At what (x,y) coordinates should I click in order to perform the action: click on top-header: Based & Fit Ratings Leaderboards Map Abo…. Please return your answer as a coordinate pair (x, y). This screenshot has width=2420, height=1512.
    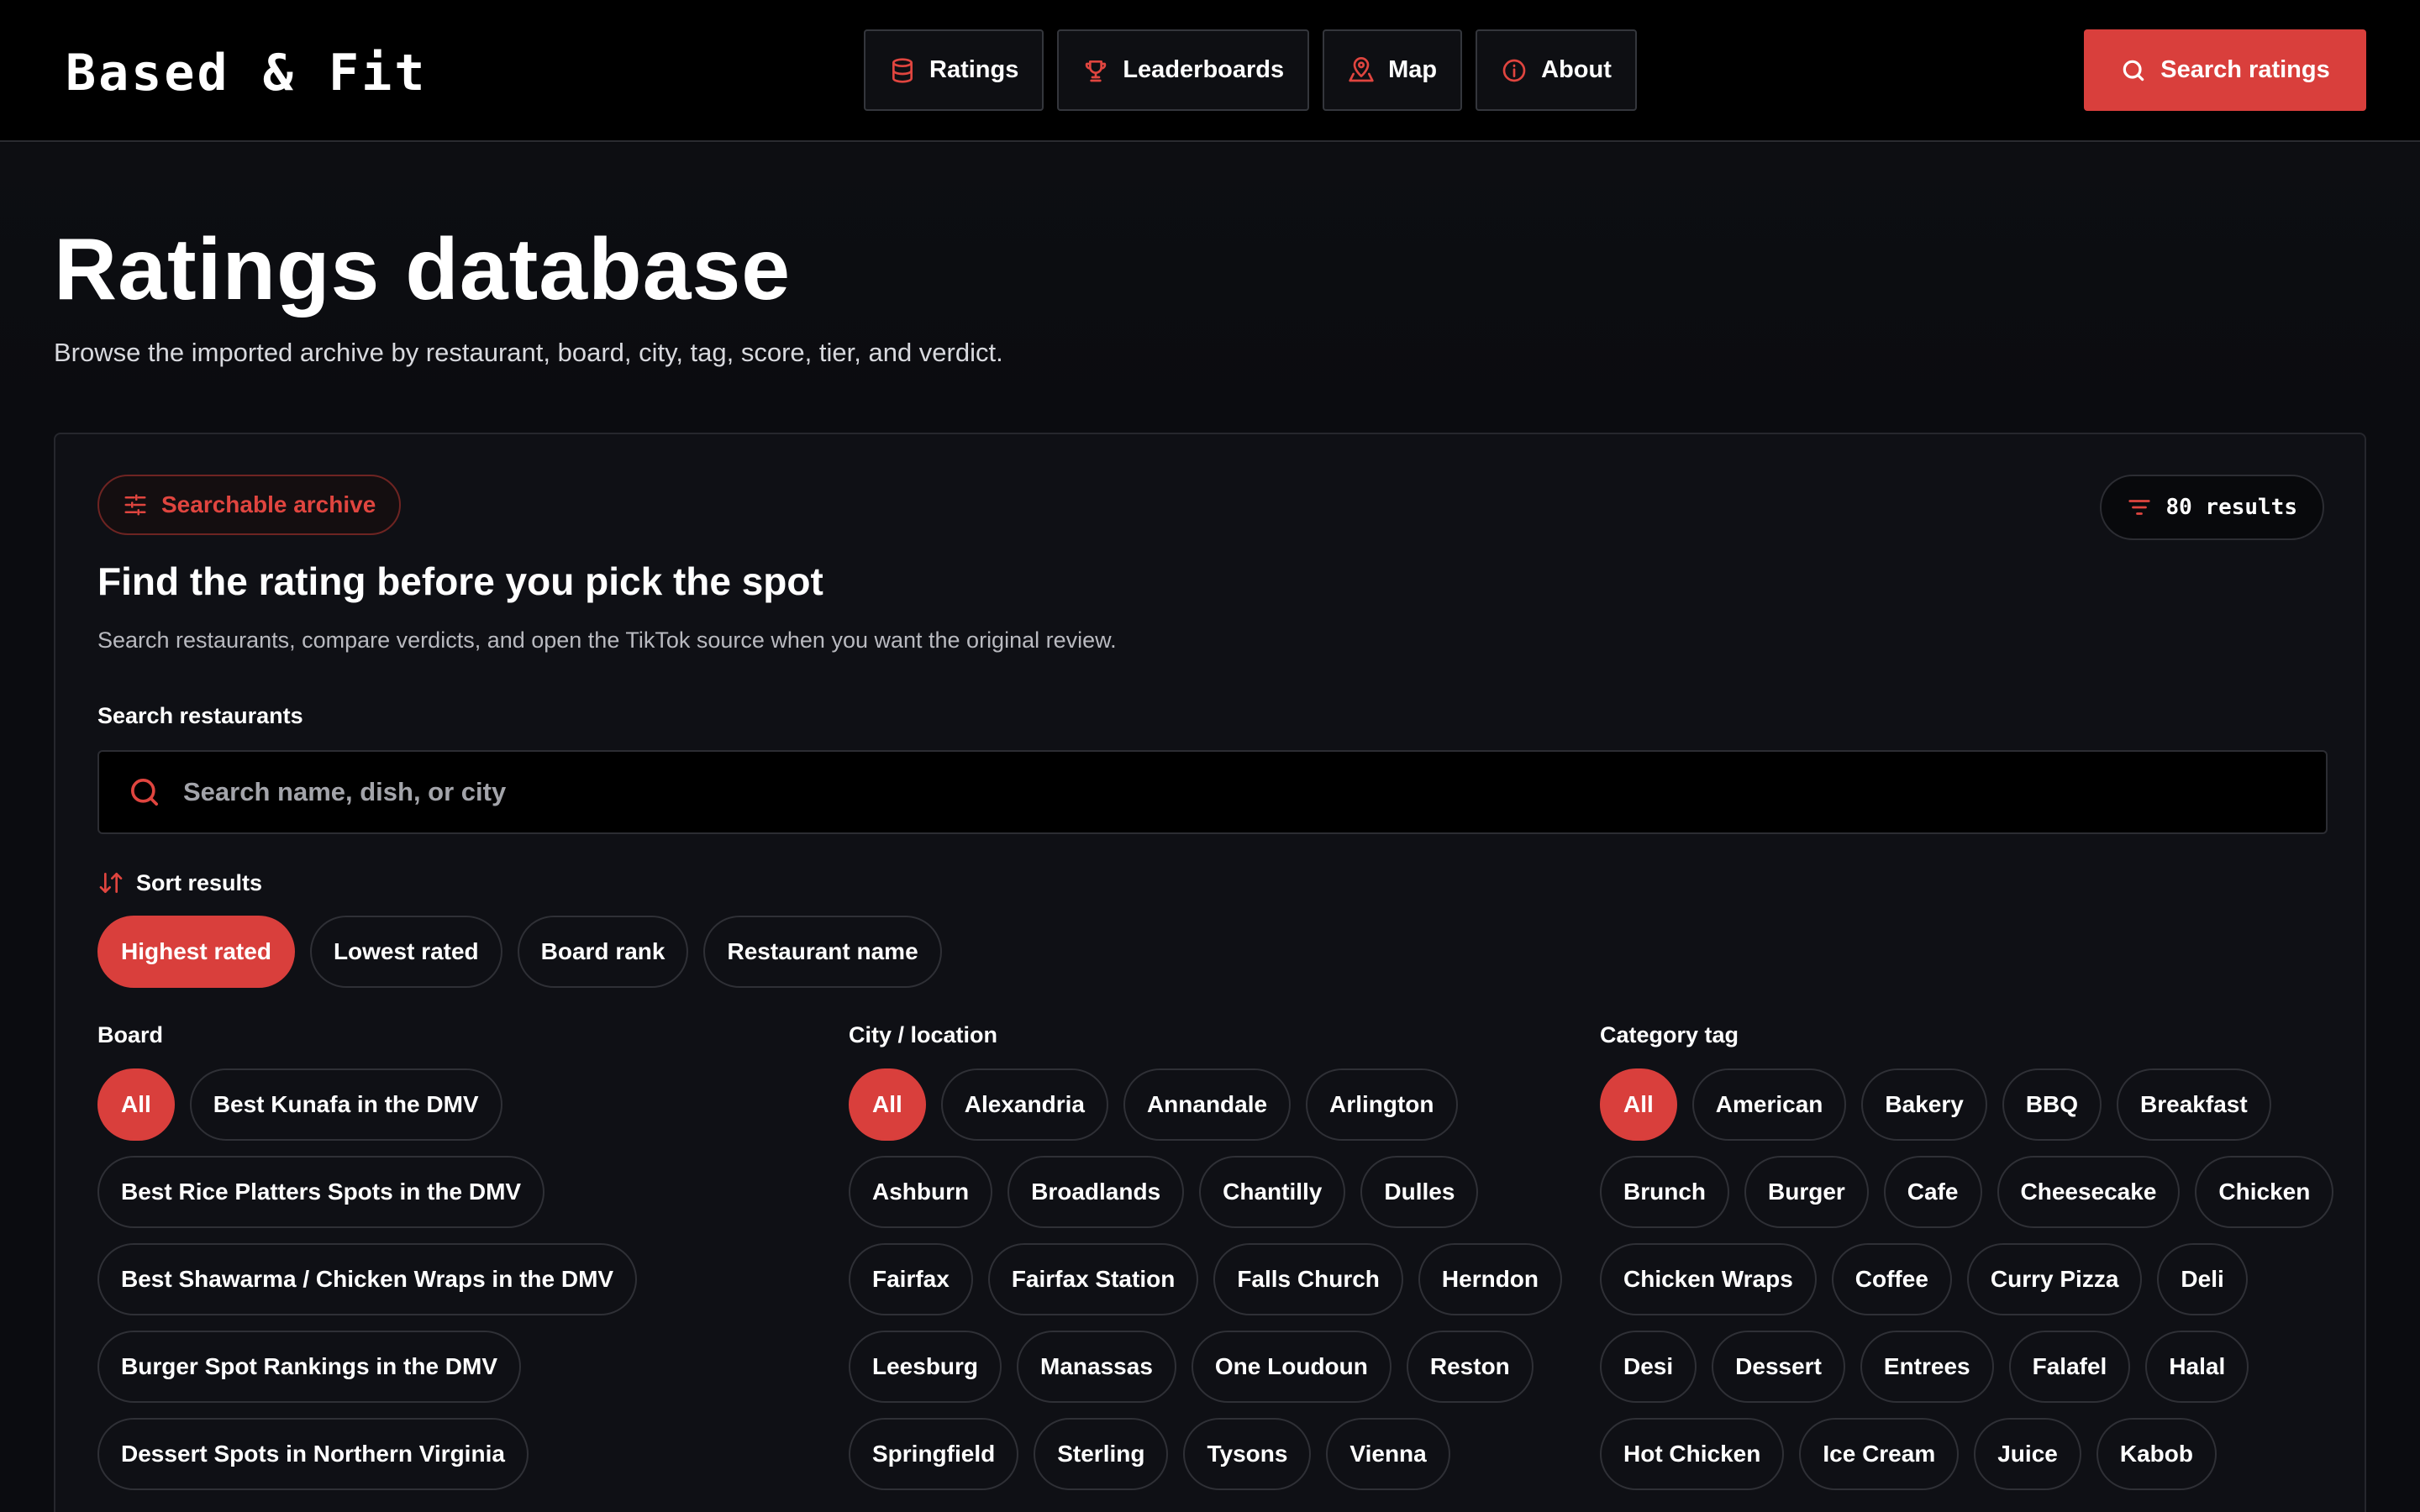
    Looking at the image, I should click on (1210, 71).